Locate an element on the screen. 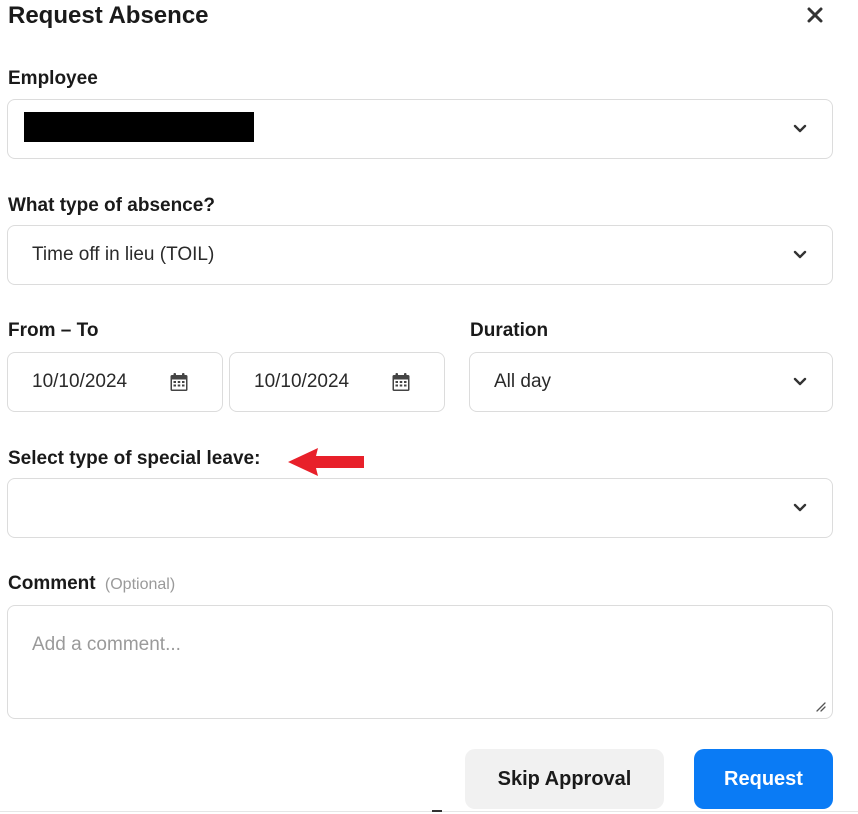  scroll-indicator is located at coordinates (437, 811).